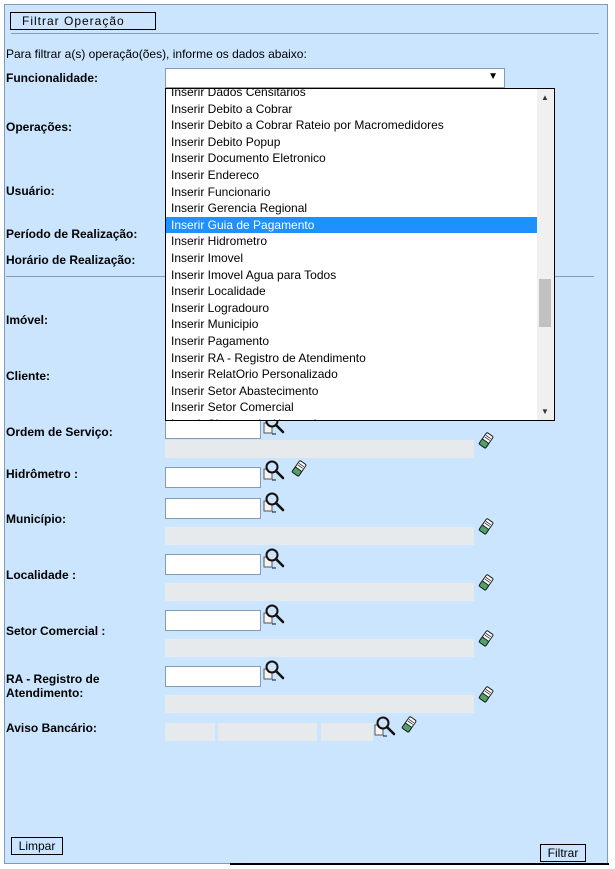 The image size is (615, 869). What do you see at coordinates (352, 241) in the screenshot?
I see `dropdown-option: Inserir Hidrometro` at bounding box center [352, 241].